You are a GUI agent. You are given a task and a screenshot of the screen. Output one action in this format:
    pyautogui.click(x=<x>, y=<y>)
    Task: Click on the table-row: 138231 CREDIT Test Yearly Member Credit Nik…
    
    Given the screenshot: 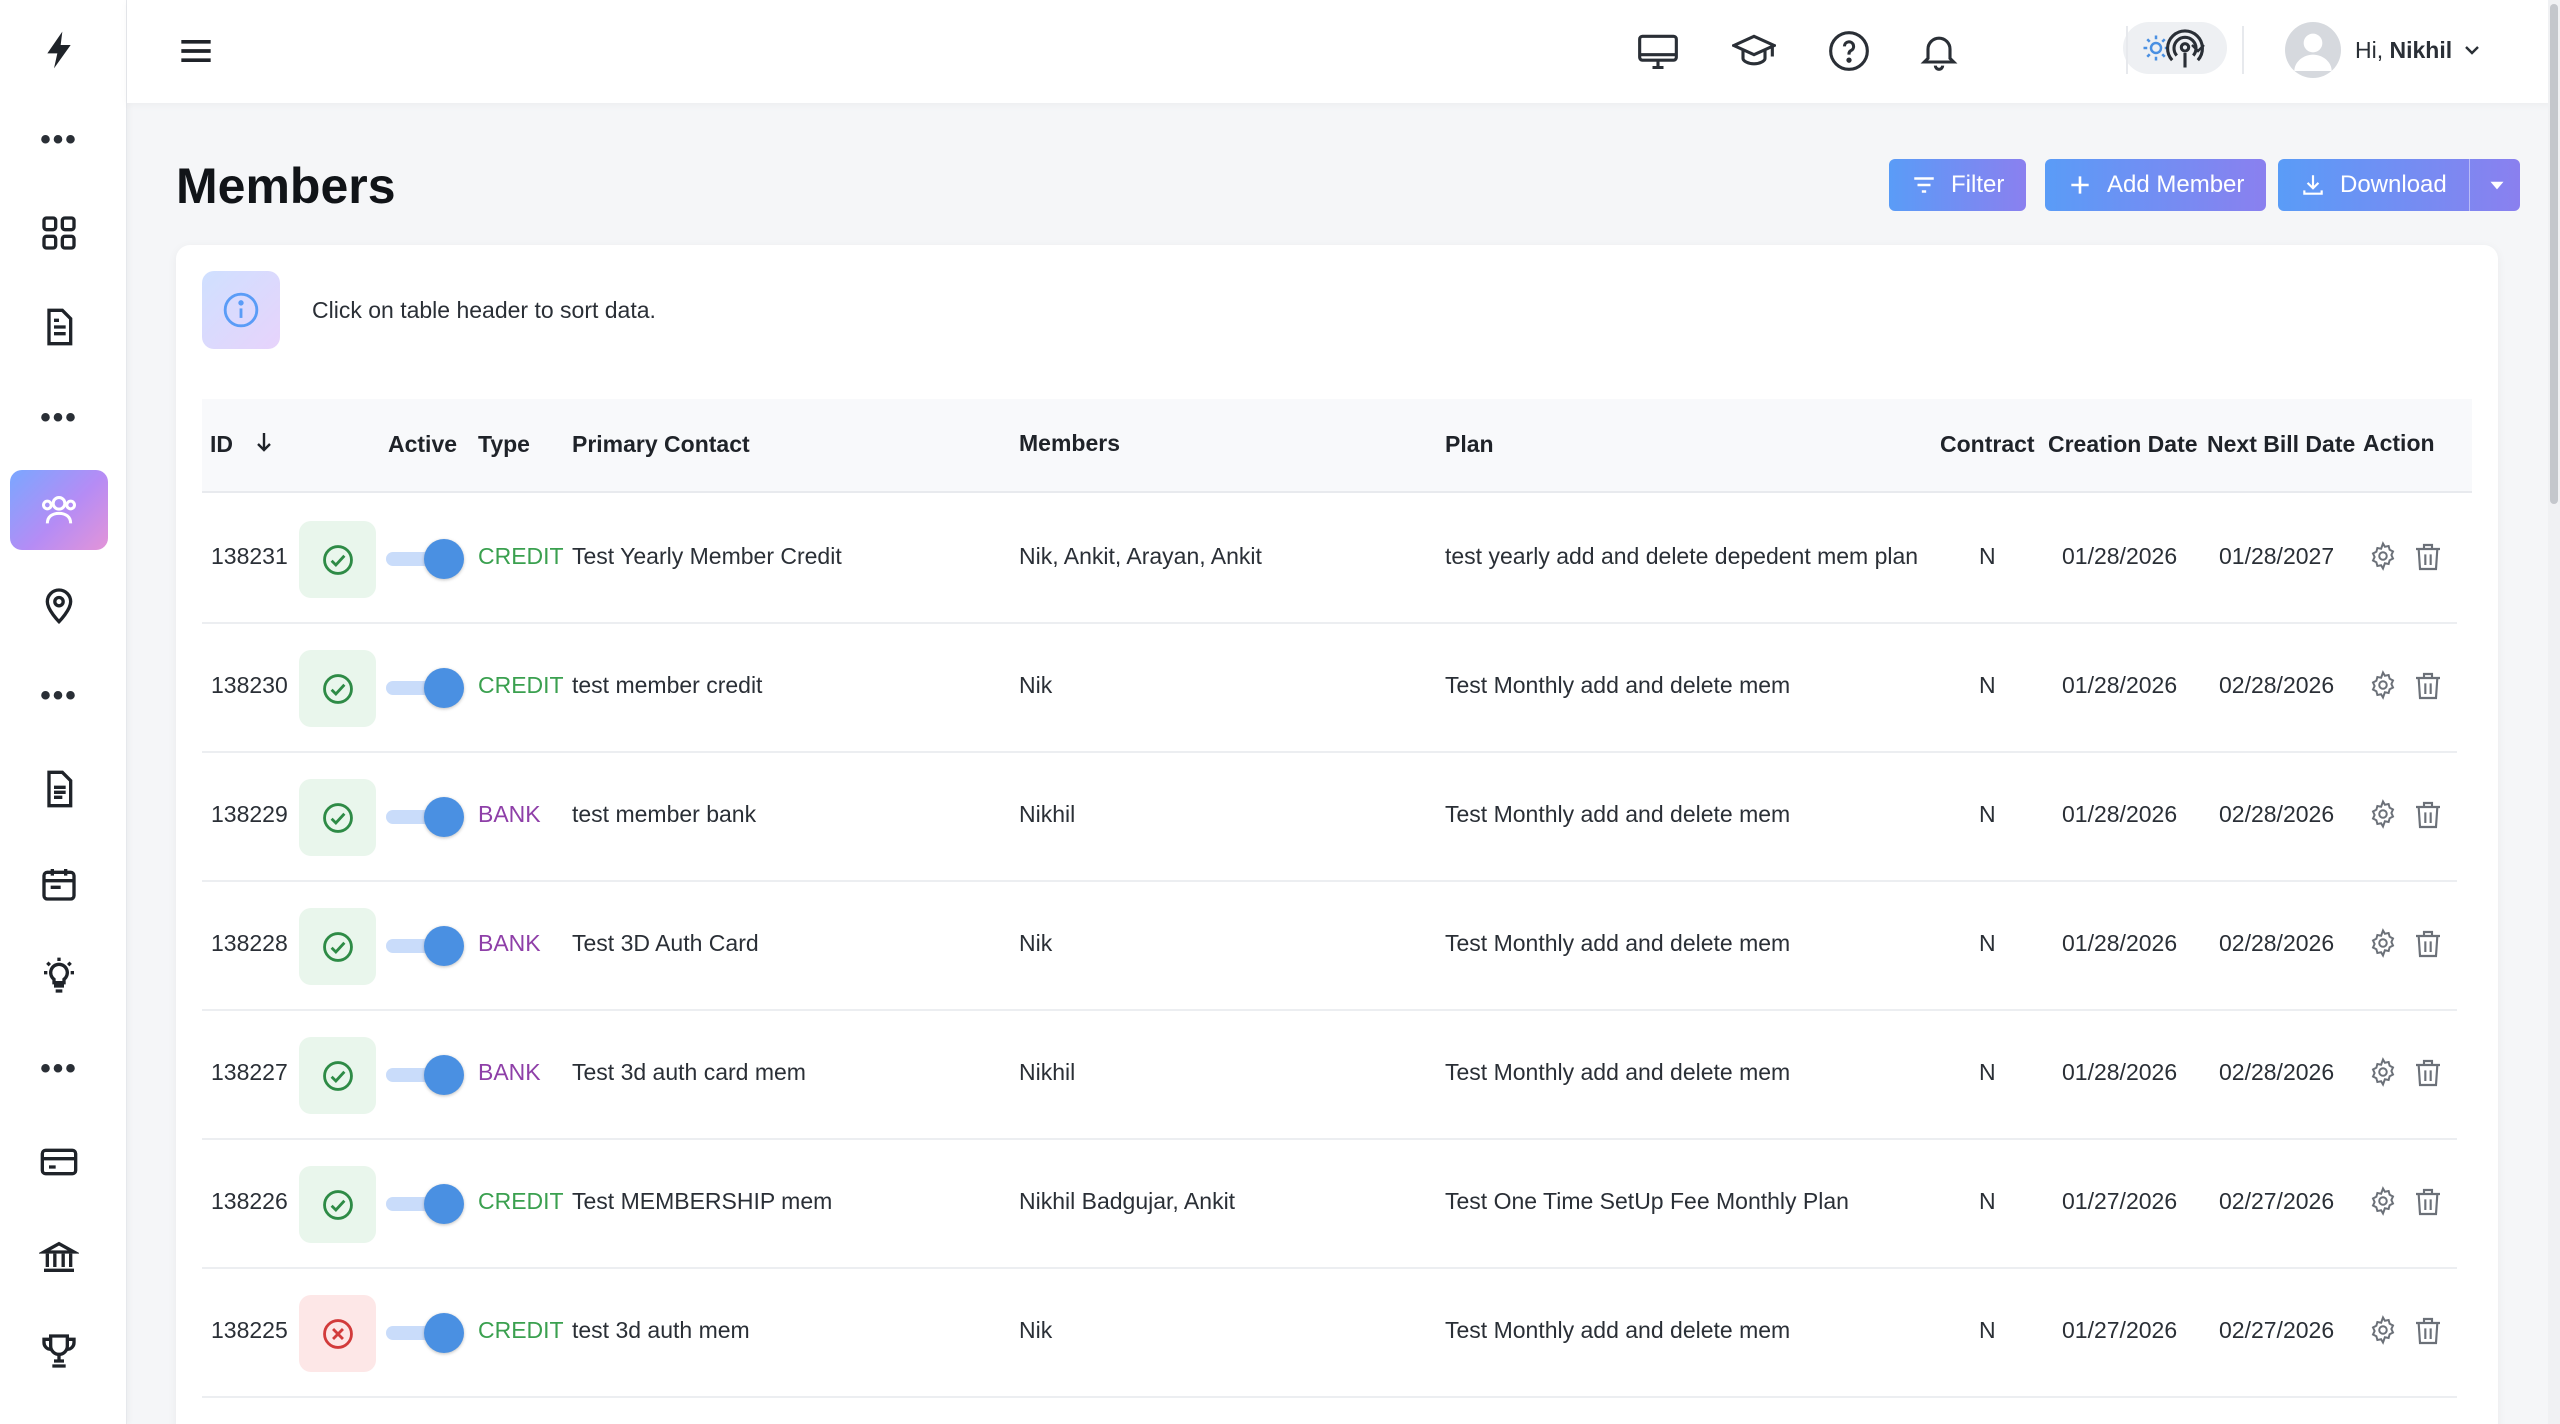 What is the action you would take?
    pyautogui.click(x=1329, y=559)
    